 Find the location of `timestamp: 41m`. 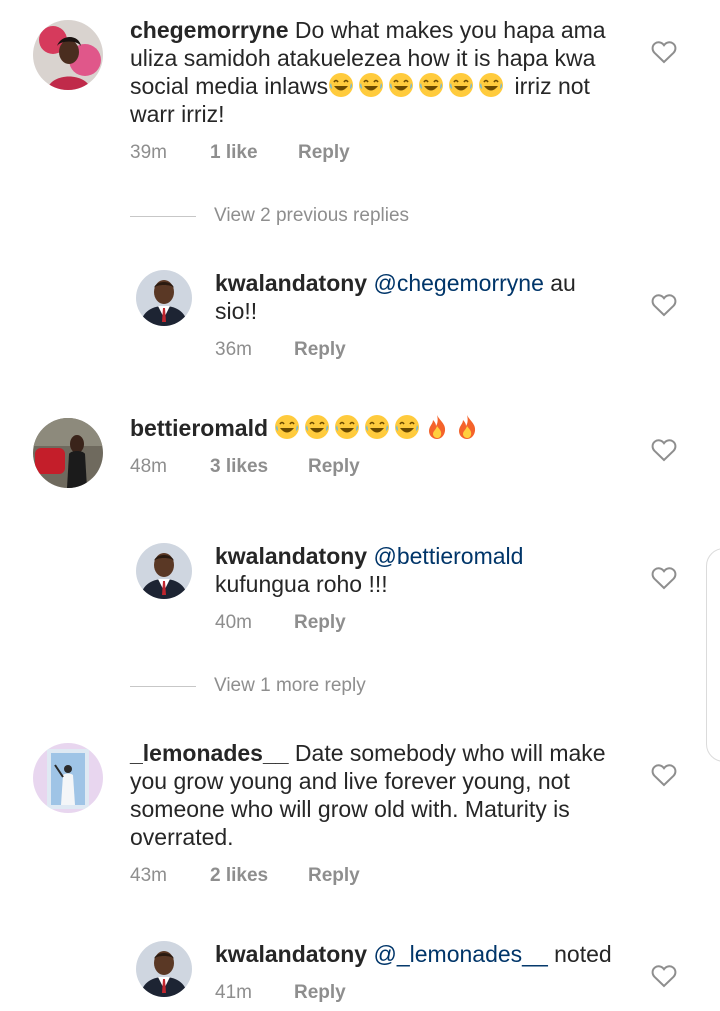

timestamp: 41m is located at coordinates (233, 992).